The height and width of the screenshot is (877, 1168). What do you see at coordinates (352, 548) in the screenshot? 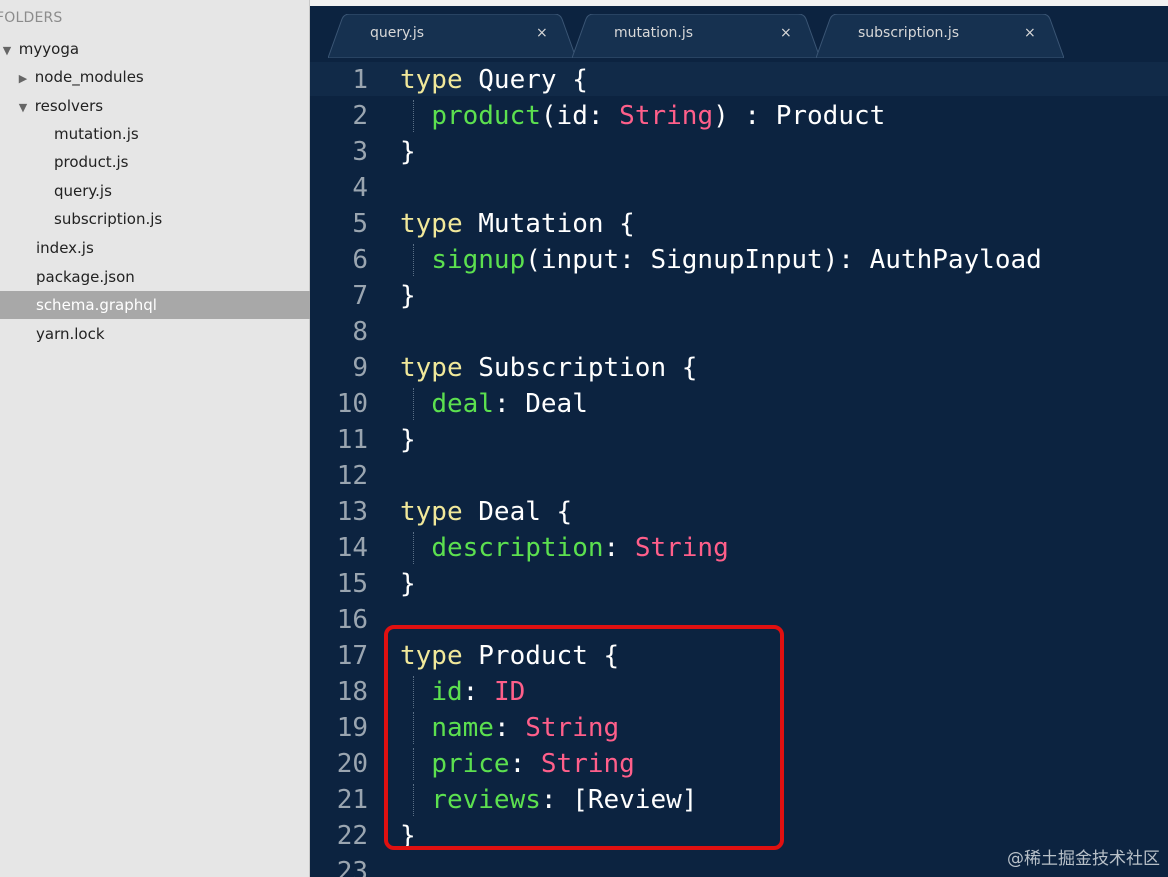
I see `line-number: 14` at bounding box center [352, 548].